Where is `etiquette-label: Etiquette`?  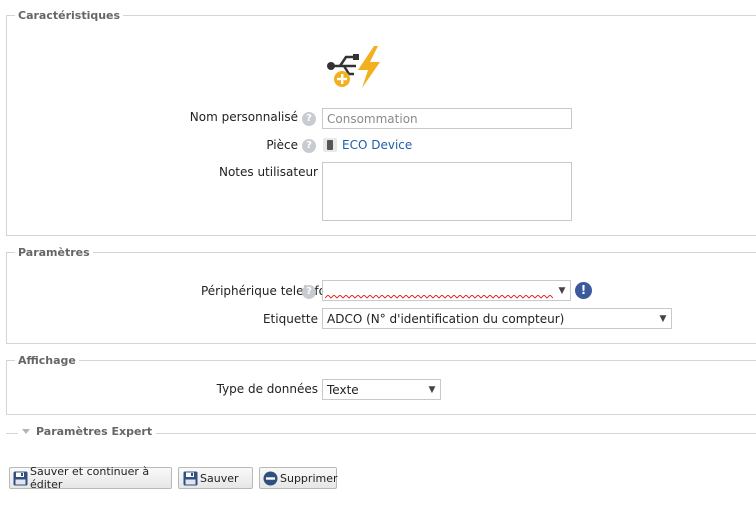
etiquette-label: Etiquette is located at coordinates (290, 319).